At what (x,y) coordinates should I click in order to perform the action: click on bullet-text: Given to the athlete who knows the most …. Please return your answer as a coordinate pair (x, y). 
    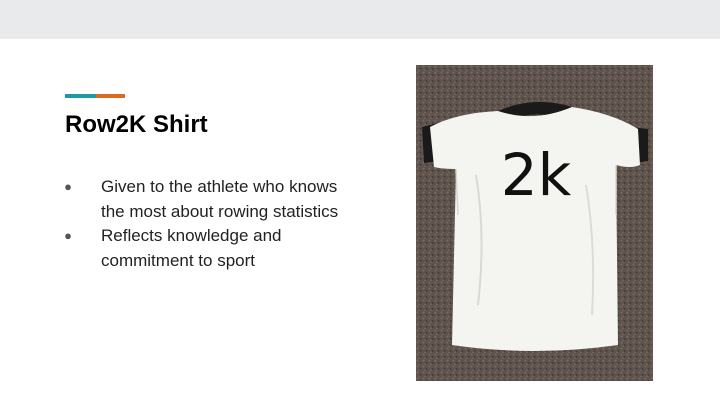
    Looking at the image, I should click on (220, 199).